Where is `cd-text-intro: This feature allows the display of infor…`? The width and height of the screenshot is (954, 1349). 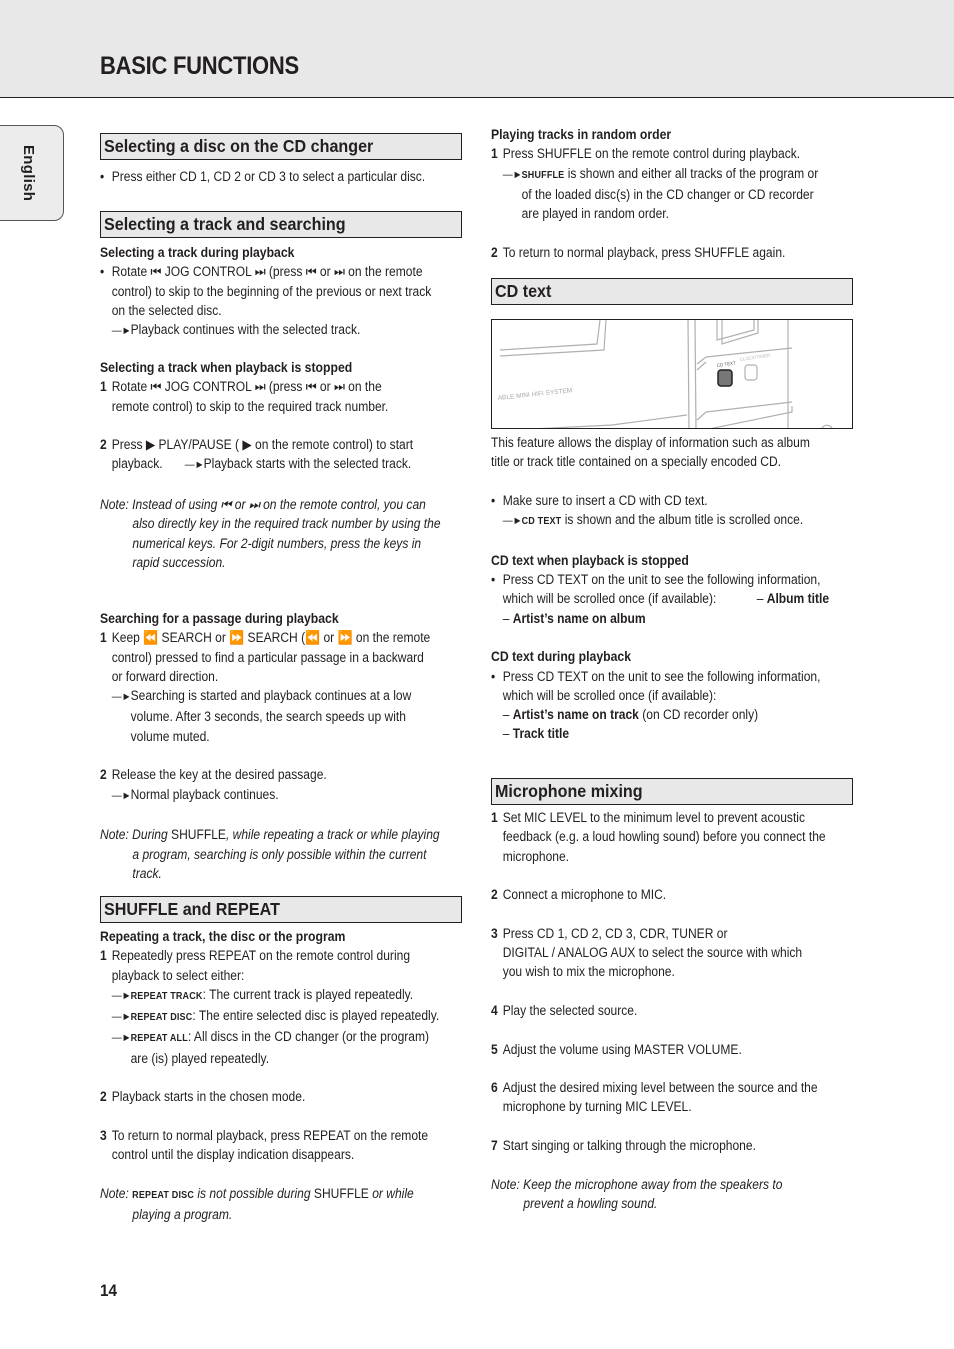
cd-text-intro: This feature allows the display of infor… is located at coordinates (660, 588).